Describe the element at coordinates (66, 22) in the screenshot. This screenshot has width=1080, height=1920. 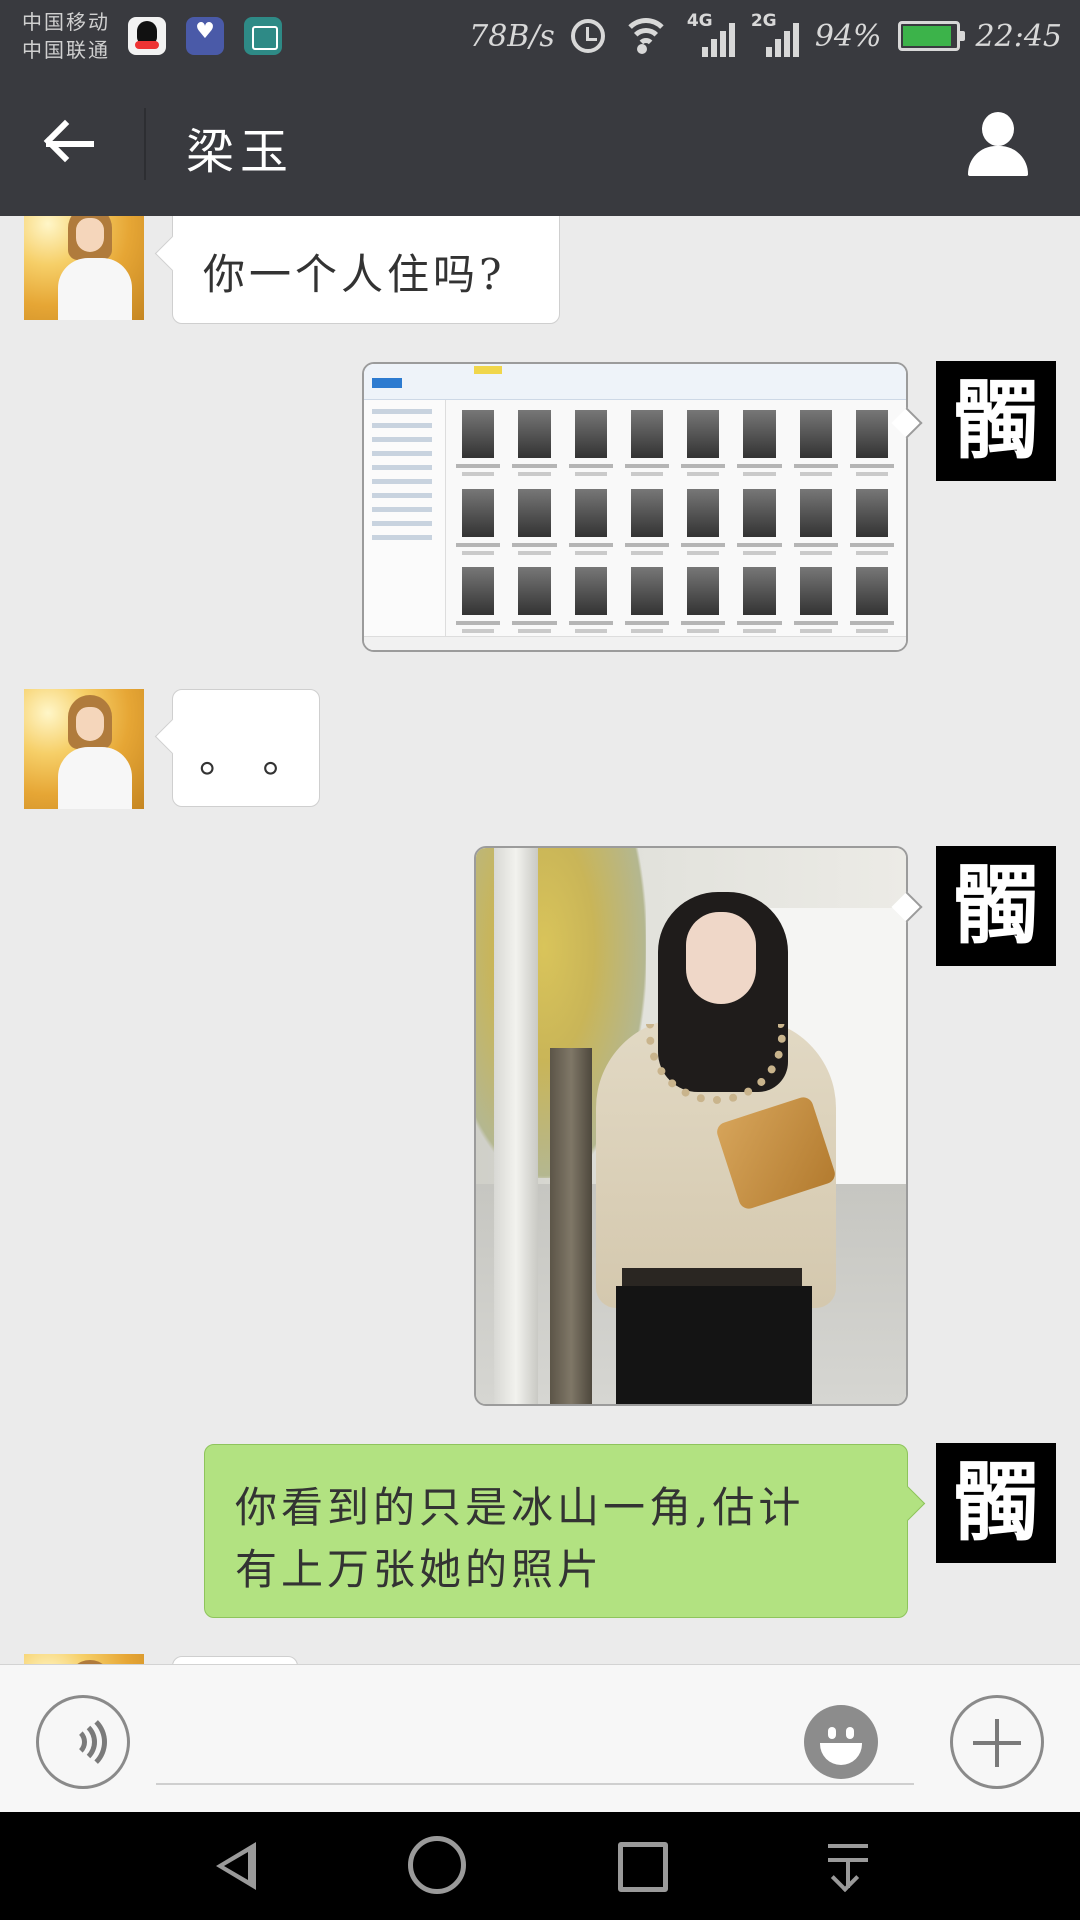
I see `carrier-1: 中国移动` at that location.